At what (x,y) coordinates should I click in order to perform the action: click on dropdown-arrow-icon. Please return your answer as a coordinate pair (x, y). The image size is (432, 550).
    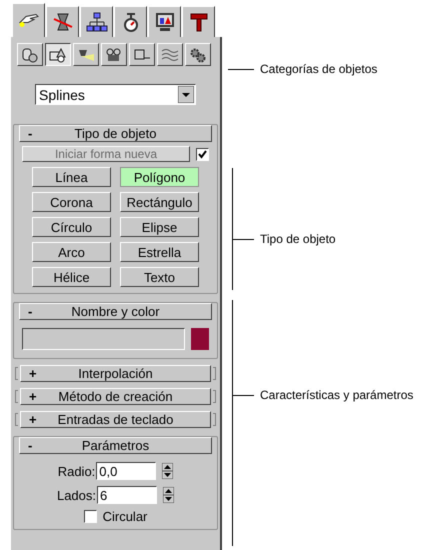
    Looking at the image, I should click on (186, 94).